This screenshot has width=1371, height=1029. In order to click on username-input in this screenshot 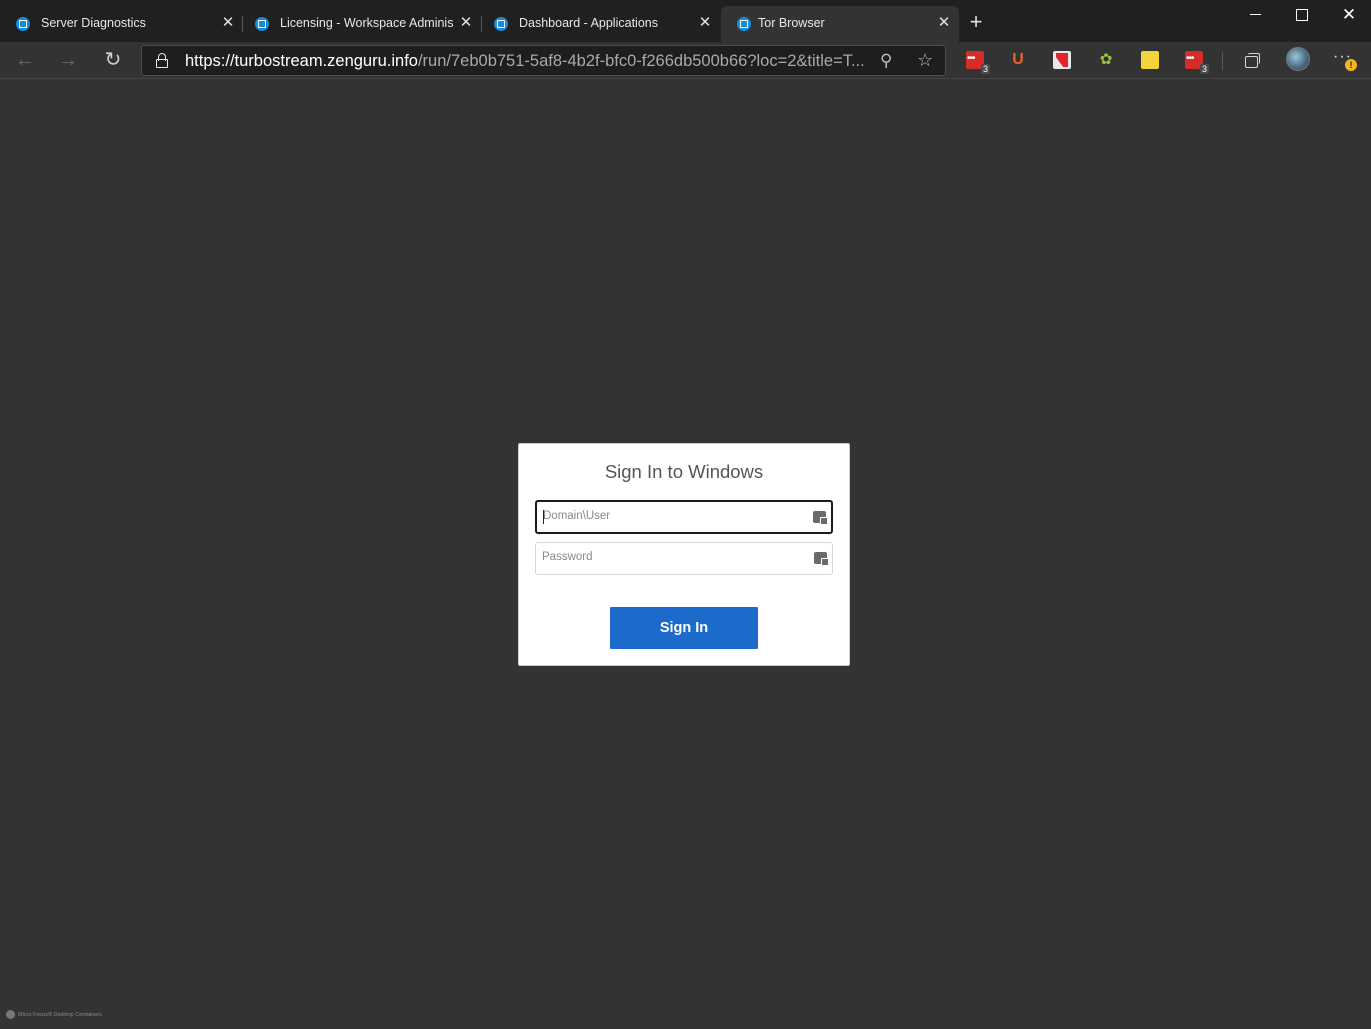, I will do `click(670, 516)`.